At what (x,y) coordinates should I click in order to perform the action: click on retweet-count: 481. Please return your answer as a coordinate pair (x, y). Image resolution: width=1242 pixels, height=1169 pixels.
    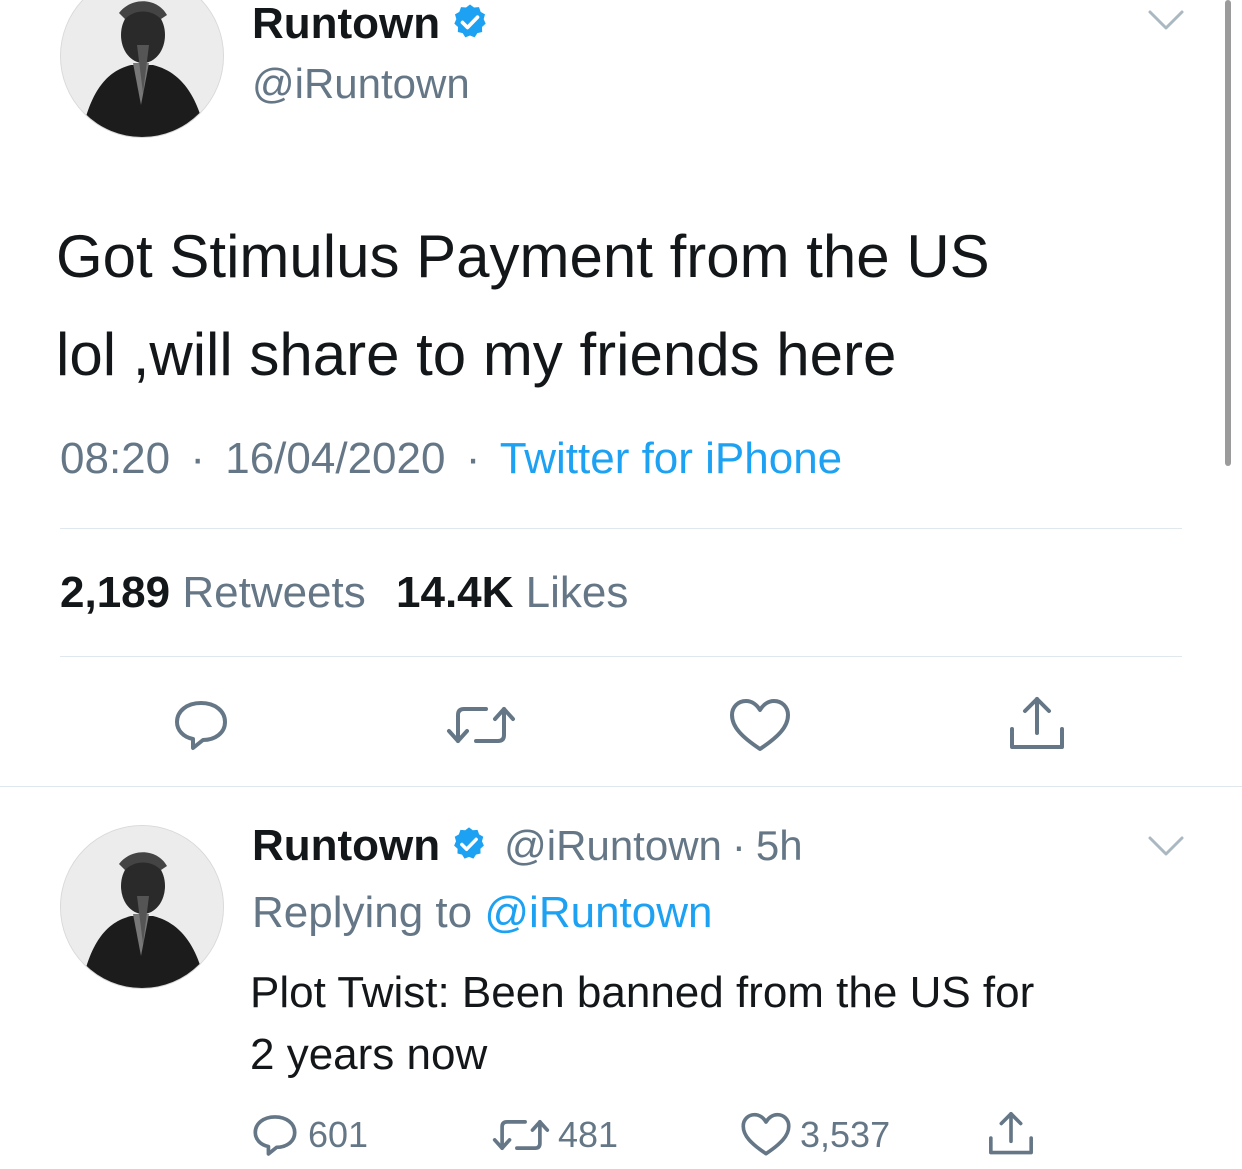
    Looking at the image, I should click on (588, 1134).